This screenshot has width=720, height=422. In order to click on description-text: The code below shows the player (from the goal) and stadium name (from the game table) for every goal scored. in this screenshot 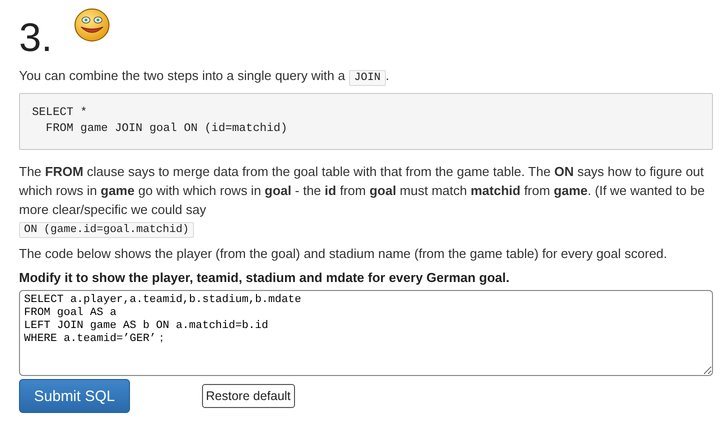, I will do `click(343, 254)`.